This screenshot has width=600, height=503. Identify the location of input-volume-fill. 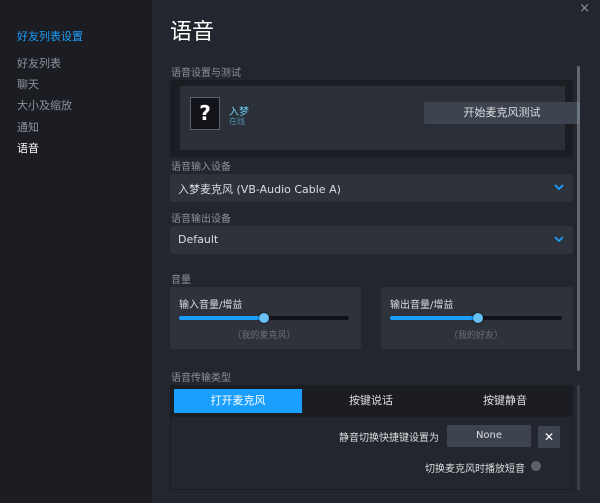
(221, 318).